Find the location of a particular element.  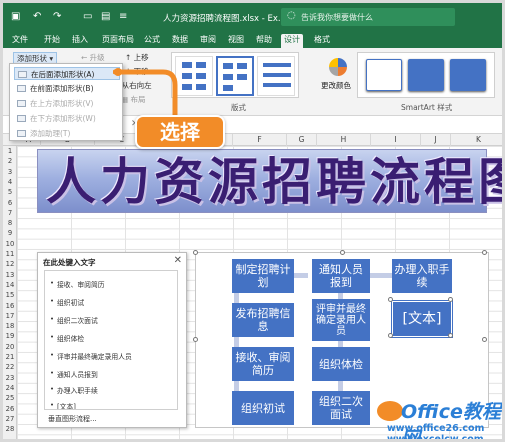

row-header: 14 is located at coordinates (10, 285).